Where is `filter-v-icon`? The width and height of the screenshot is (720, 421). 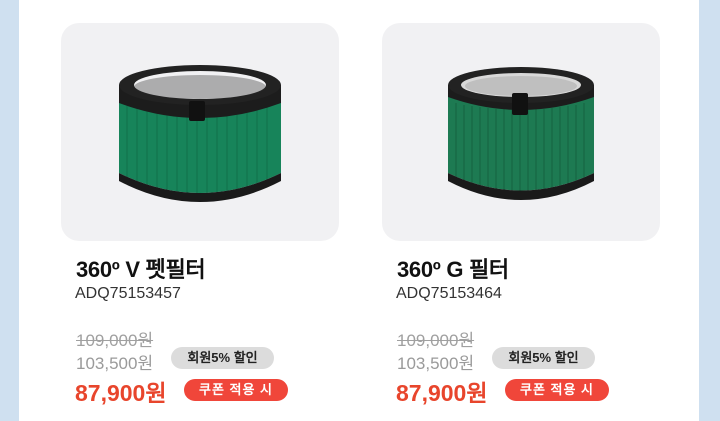 filter-v-icon is located at coordinates (200, 133).